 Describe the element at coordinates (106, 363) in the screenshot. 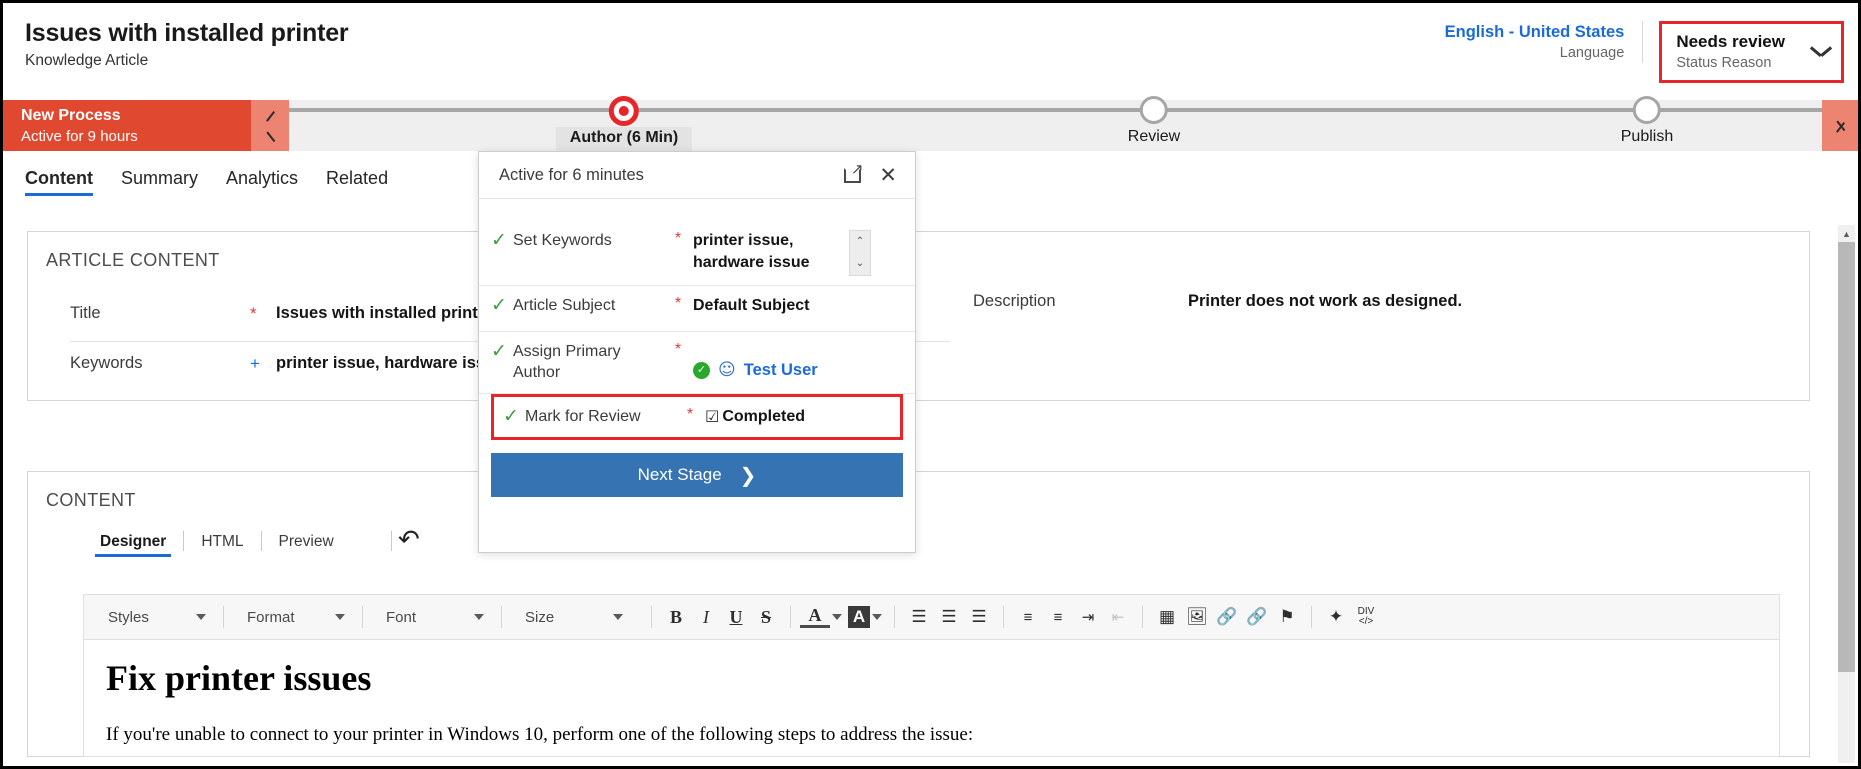

I see `keywords-label: Keywords` at that location.